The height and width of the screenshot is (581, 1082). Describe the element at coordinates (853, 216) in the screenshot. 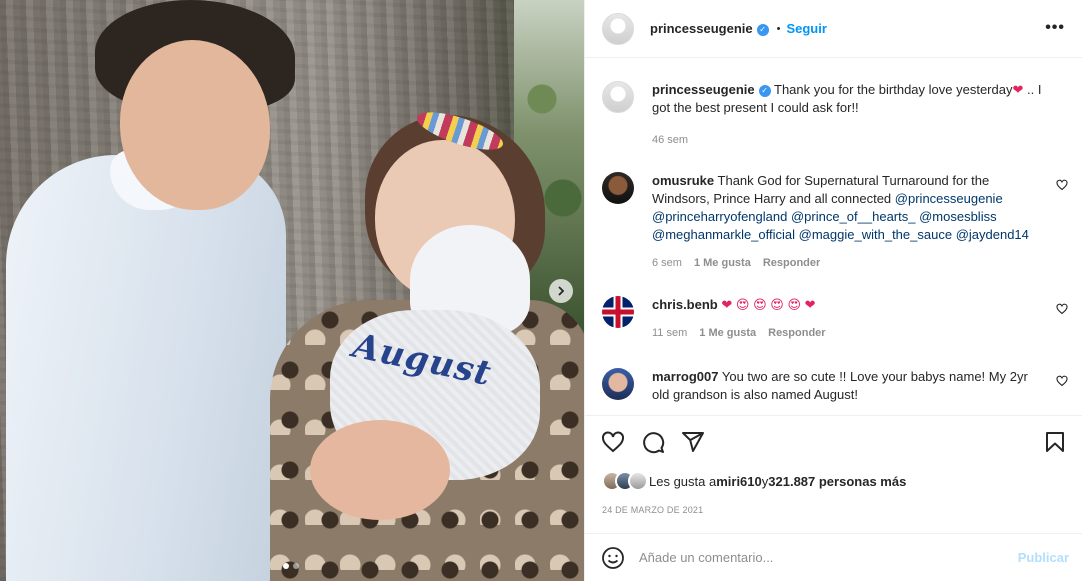

I see `mention-link: @prince_of__hearts_` at that location.